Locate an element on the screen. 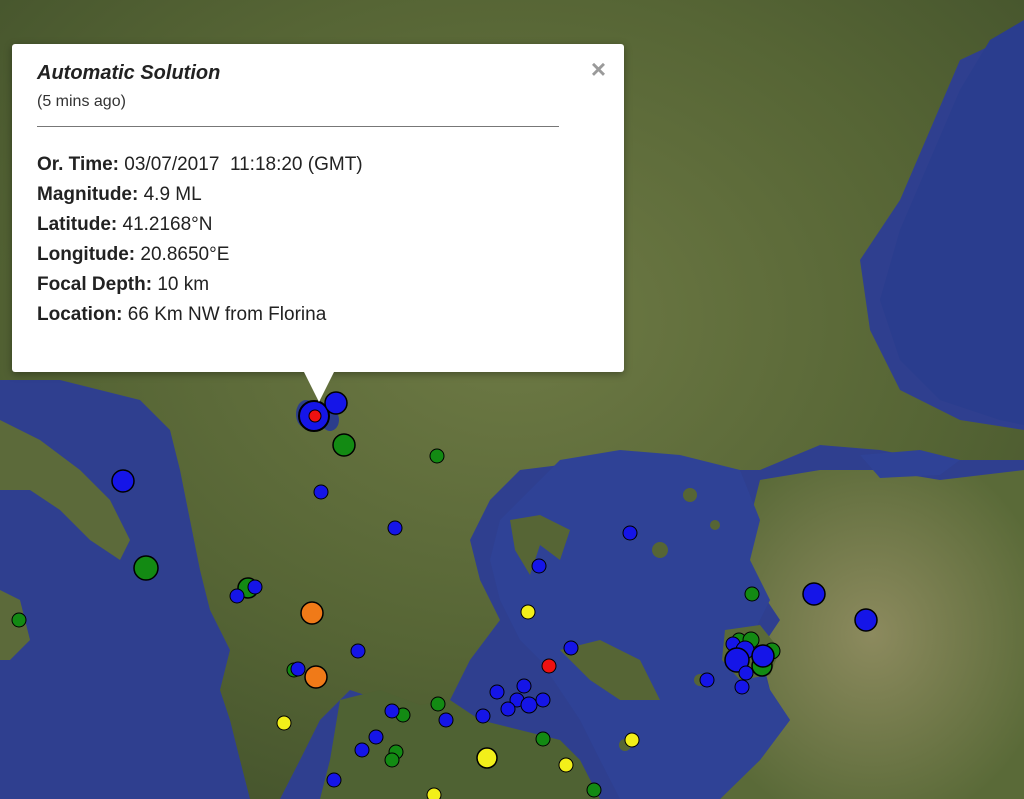 This screenshot has height=799, width=1024. field-label: Longitude: is located at coordinates (86, 254).